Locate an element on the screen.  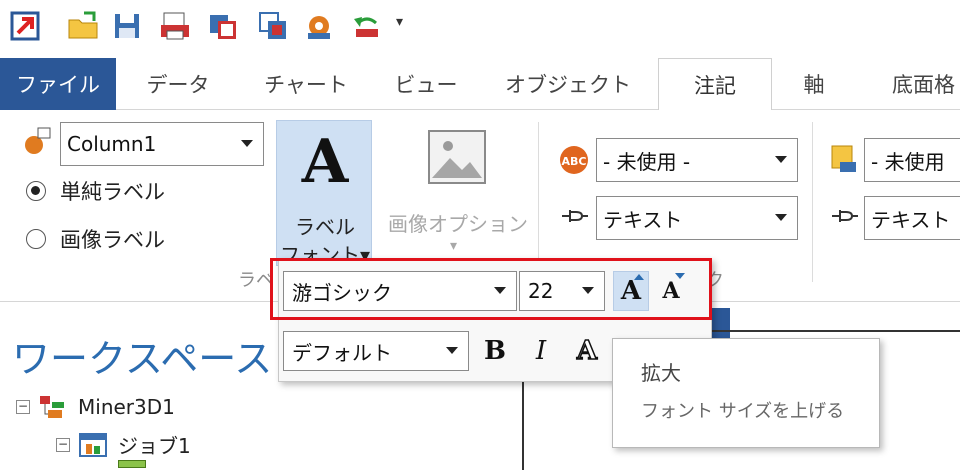
label-type-value-2: テキスト is located at coordinates (911, 219).